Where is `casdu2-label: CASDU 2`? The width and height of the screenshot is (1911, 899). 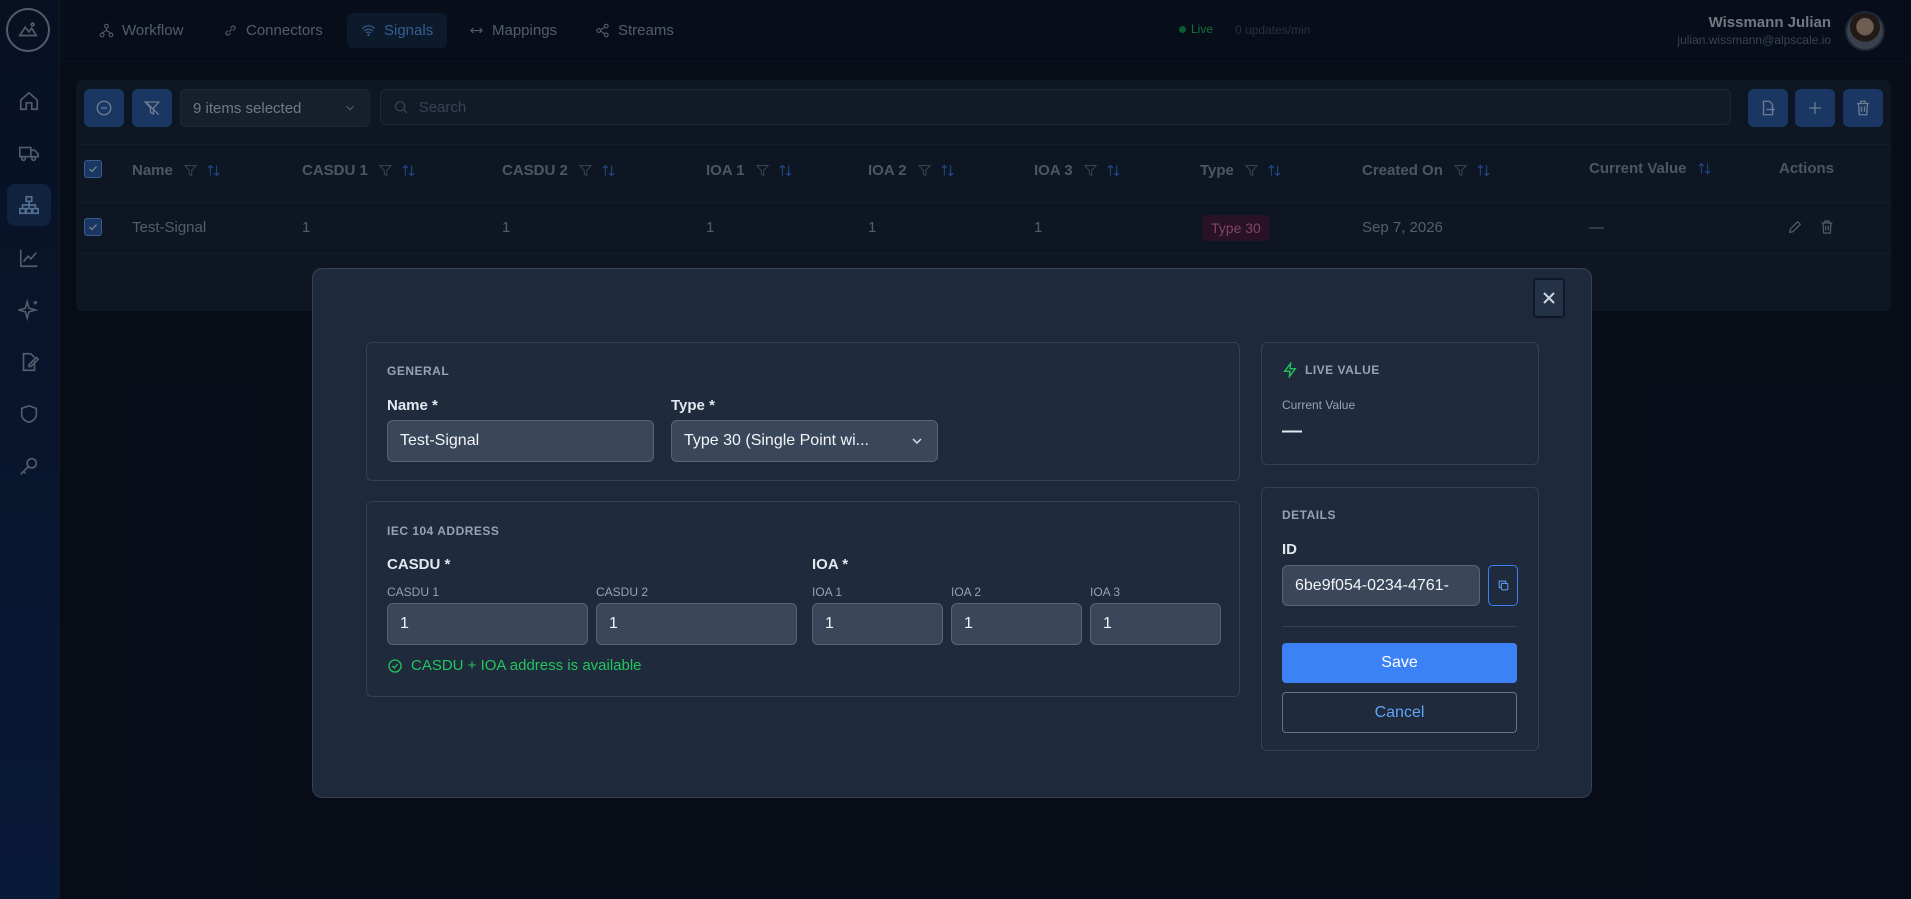
casdu2-label: CASDU 2 is located at coordinates (622, 592).